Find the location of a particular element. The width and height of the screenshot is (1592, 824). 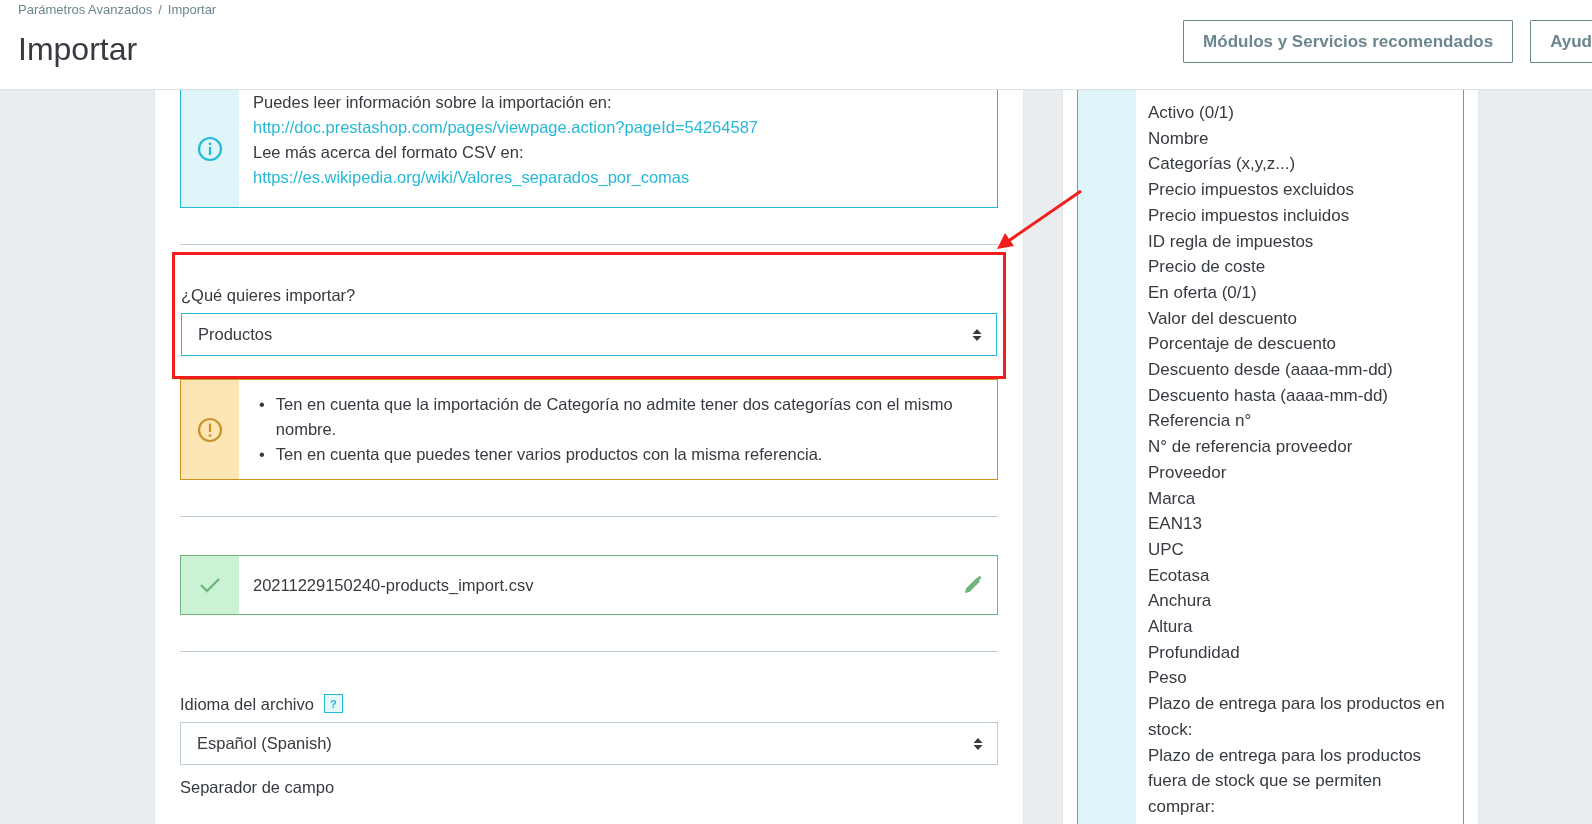

field-name: Peso is located at coordinates (1168, 678).